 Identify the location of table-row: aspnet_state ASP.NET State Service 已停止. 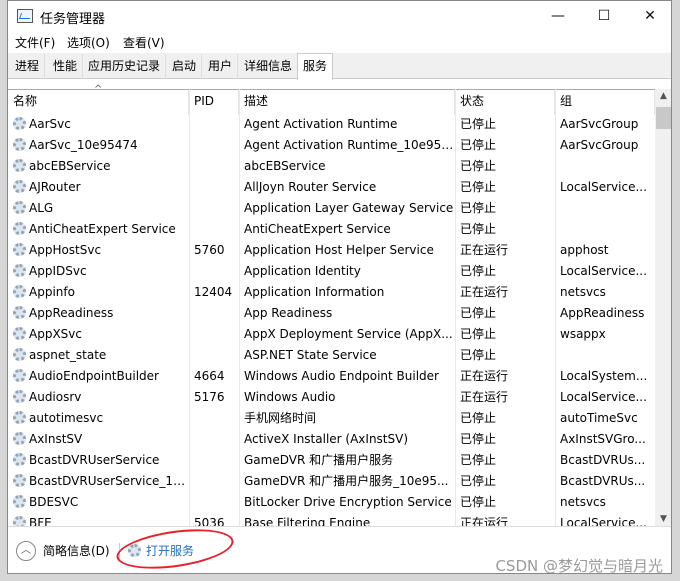
(331, 355).